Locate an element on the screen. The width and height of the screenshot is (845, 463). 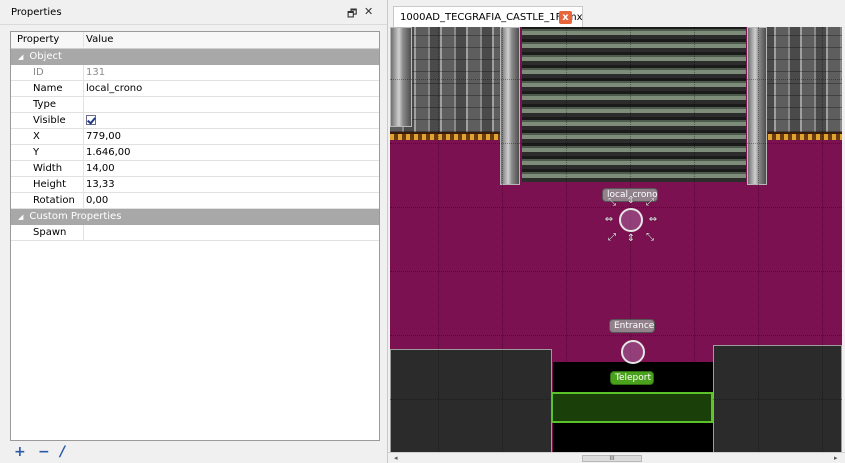
property-label: Visible is located at coordinates (49, 120).